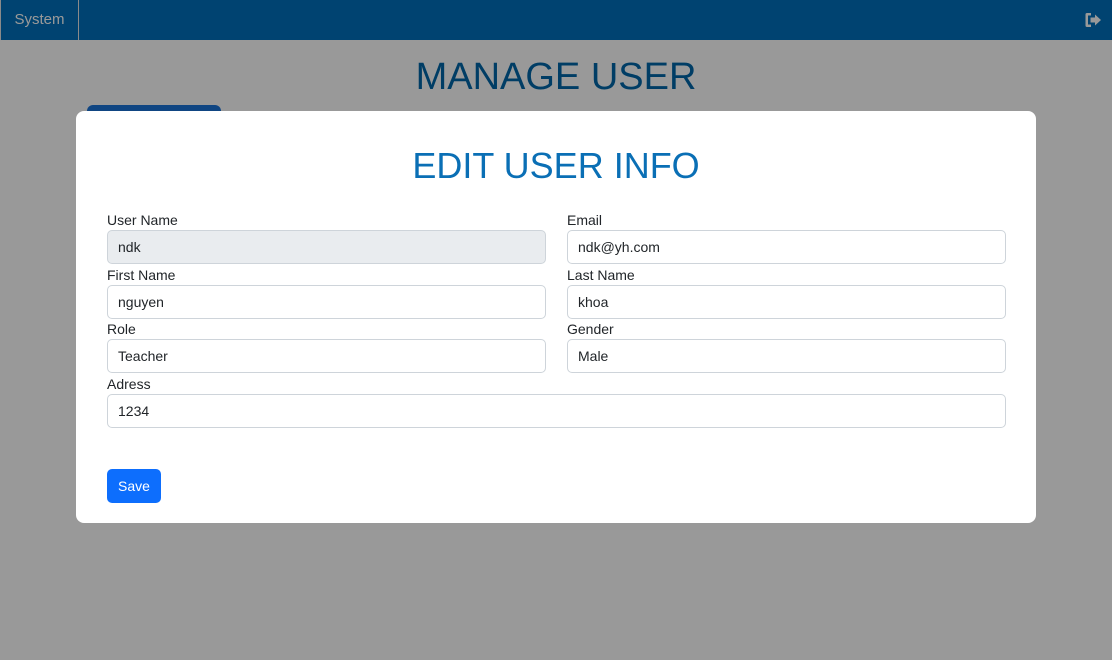 The image size is (1112, 660). What do you see at coordinates (590, 329) in the screenshot?
I see `gender-label: Gender` at bounding box center [590, 329].